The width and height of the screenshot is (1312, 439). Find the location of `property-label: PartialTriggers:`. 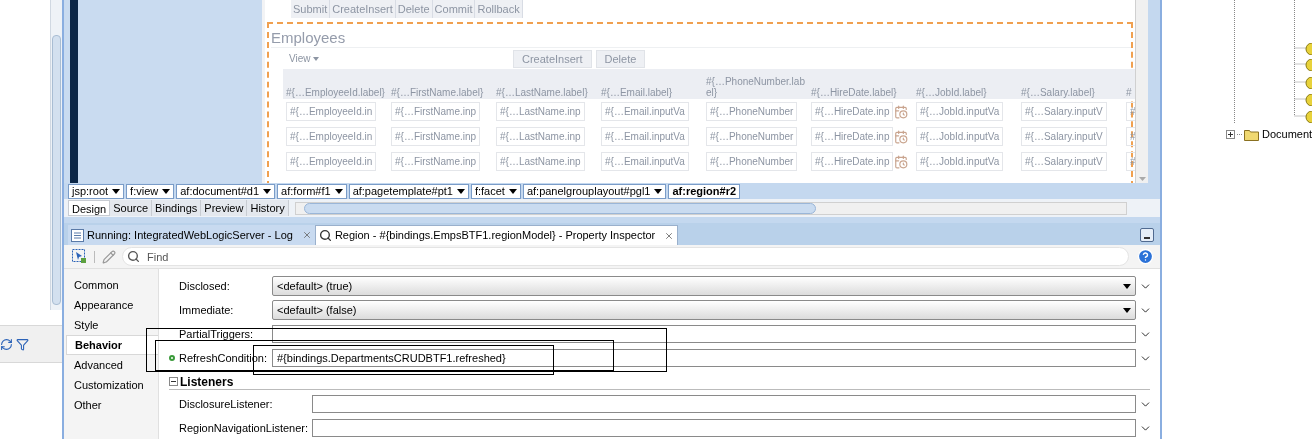

property-label: PartialTriggers: is located at coordinates (216, 334).